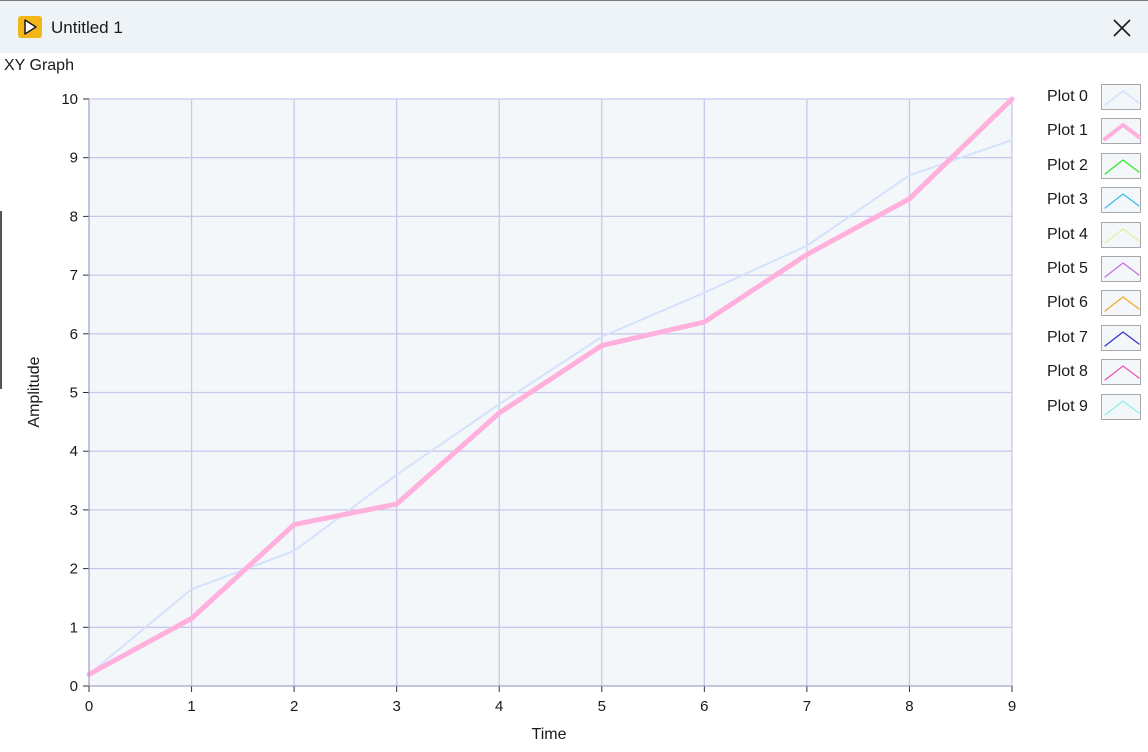 The image size is (1148, 752). What do you see at coordinates (1096, 270) in the screenshot?
I see `legend-item-plot-5: Plot 5` at bounding box center [1096, 270].